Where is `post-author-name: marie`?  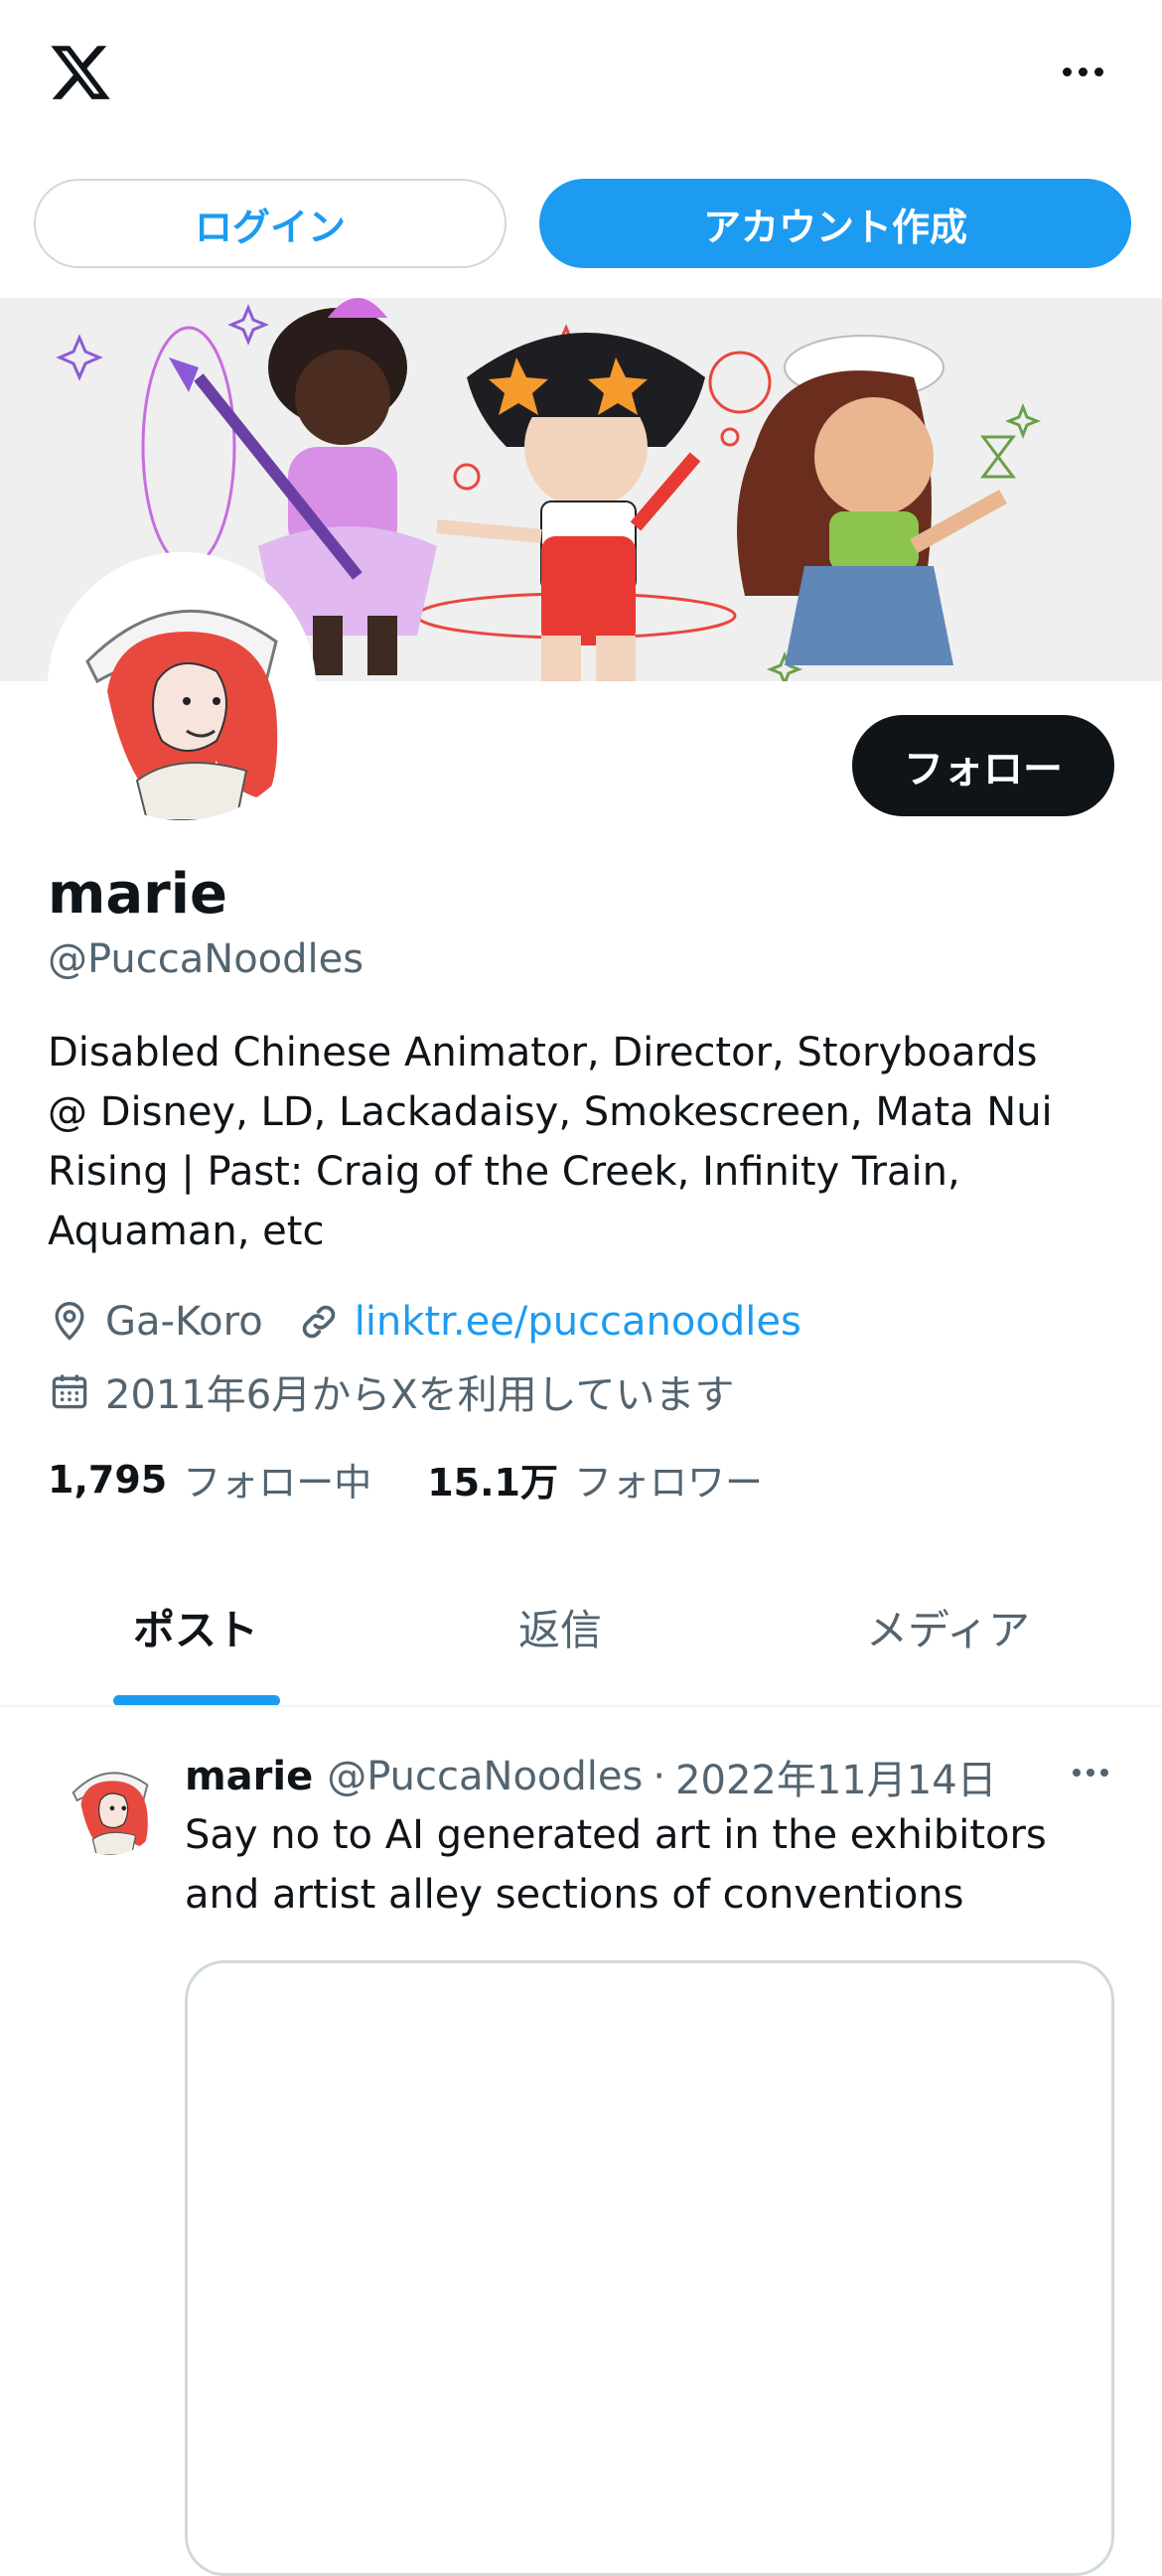
post-author-name: marie is located at coordinates (249, 1777).